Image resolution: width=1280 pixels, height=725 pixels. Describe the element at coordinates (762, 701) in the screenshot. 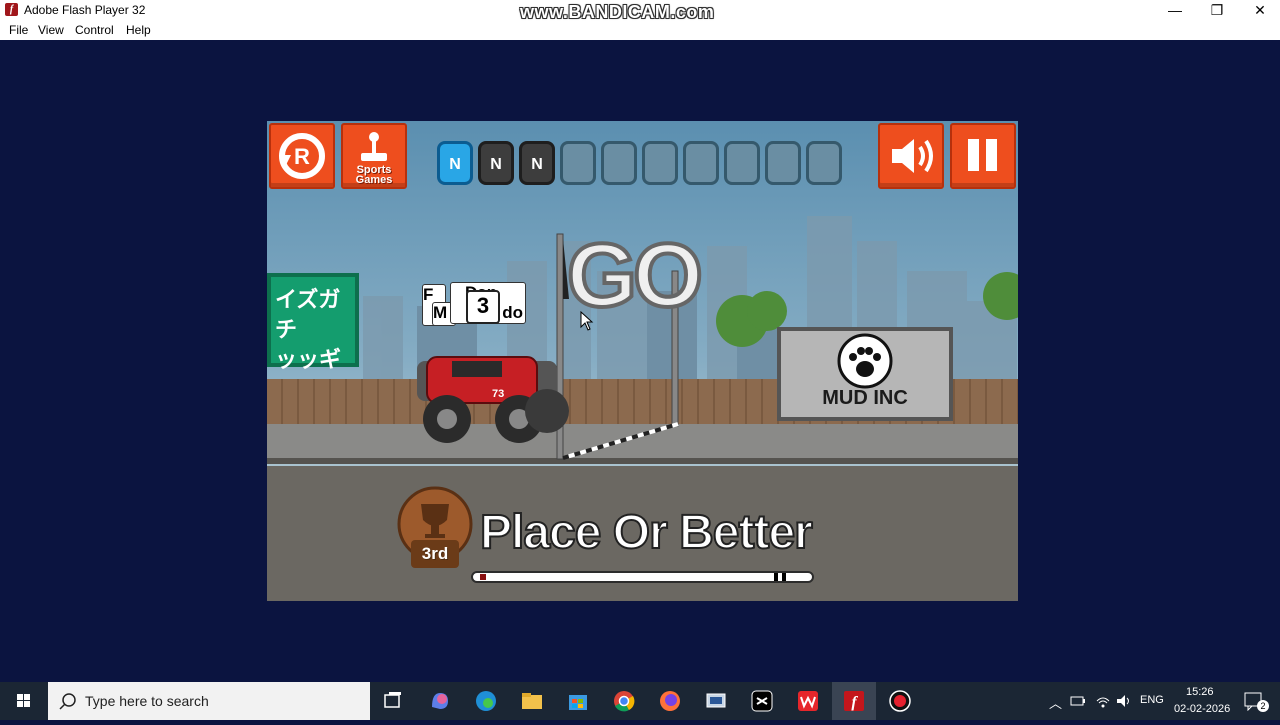

I see `capcut-icon` at that location.